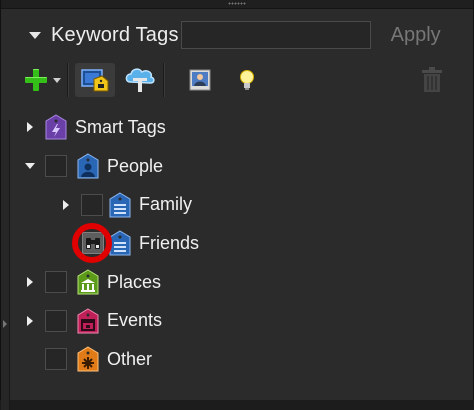 This screenshot has height=410, width=474. What do you see at coordinates (88, 166) in the screenshot?
I see `people-tag-icon` at bounding box center [88, 166].